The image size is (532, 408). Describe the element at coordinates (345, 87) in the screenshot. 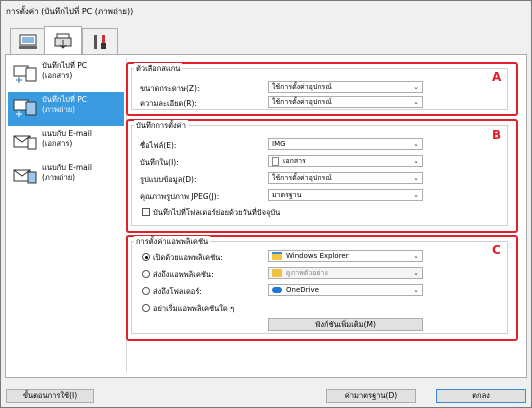

I see `paper-size-select: ใช้การตั้งค่าอุปกรณ์ ⌄` at that location.